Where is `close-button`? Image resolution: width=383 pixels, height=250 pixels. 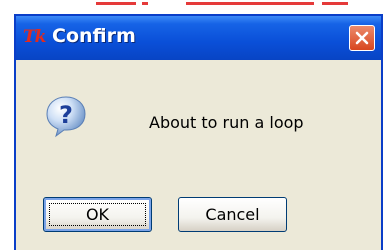 close-button is located at coordinates (362, 38).